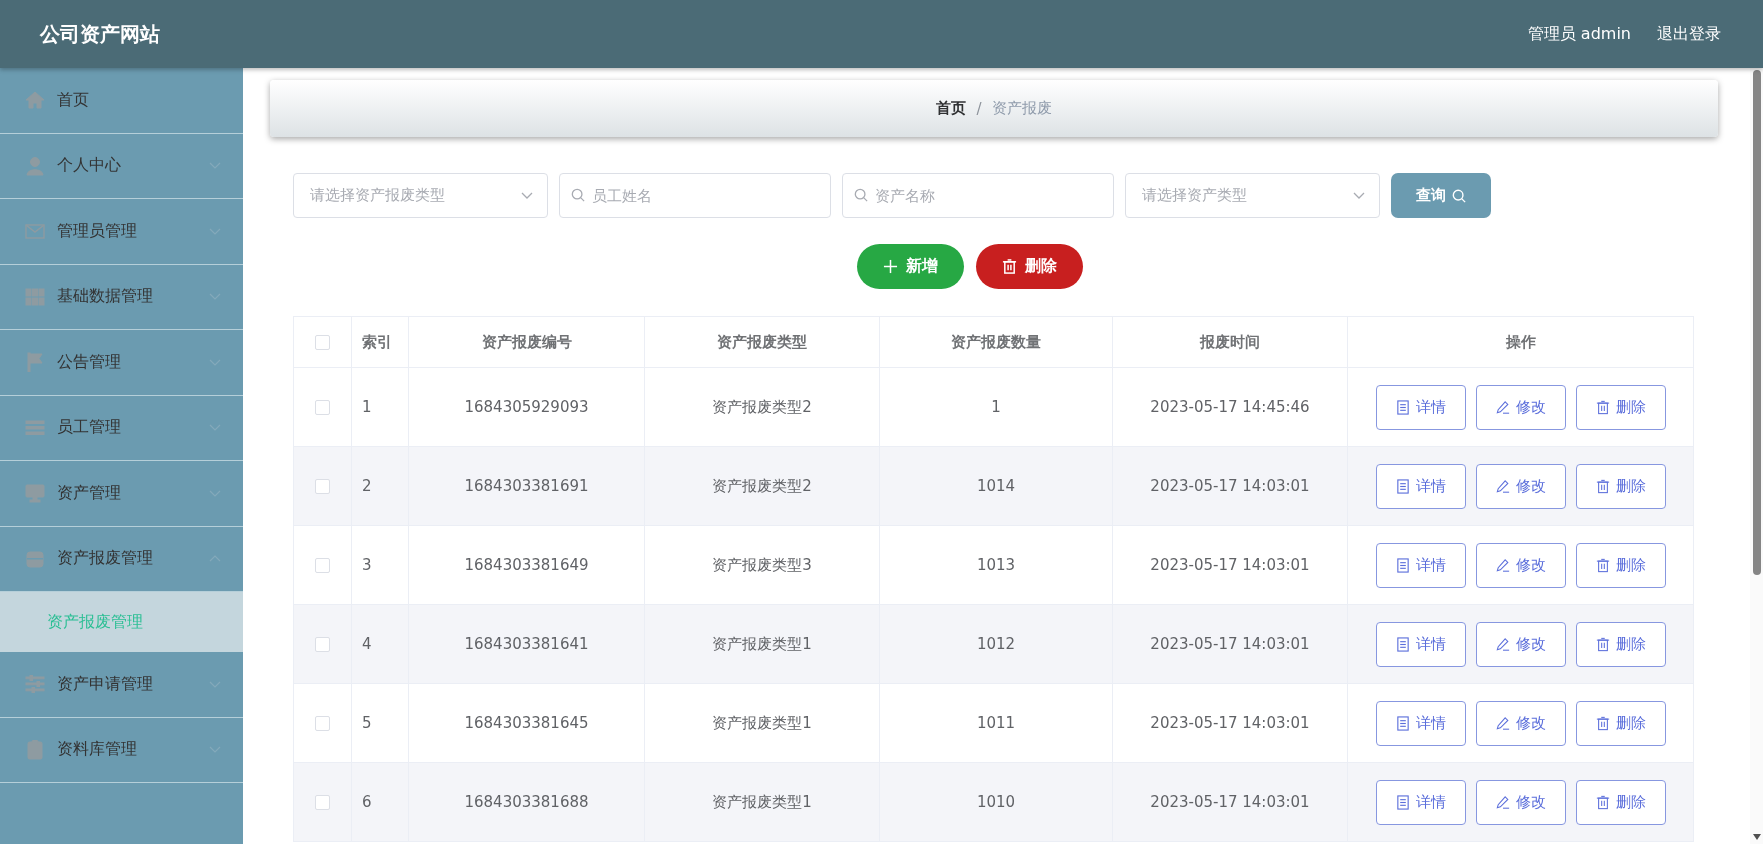  What do you see at coordinates (527, 195) in the screenshot?
I see `caret-icon` at bounding box center [527, 195].